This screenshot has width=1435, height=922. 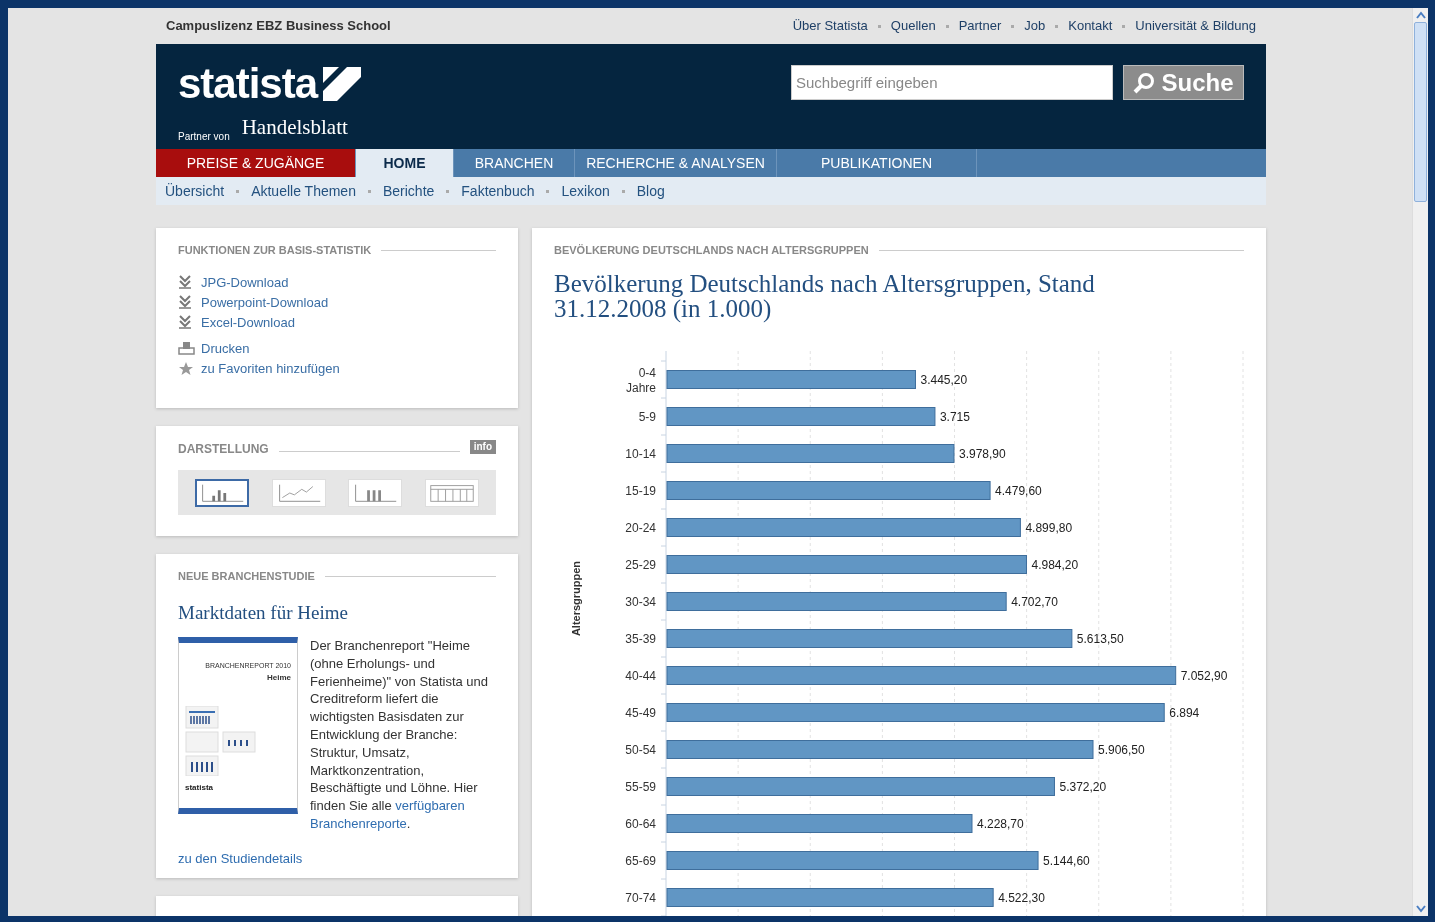 What do you see at coordinates (482, 447) in the screenshot?
I see `info-badge: info` at bounding box center [482, 447].